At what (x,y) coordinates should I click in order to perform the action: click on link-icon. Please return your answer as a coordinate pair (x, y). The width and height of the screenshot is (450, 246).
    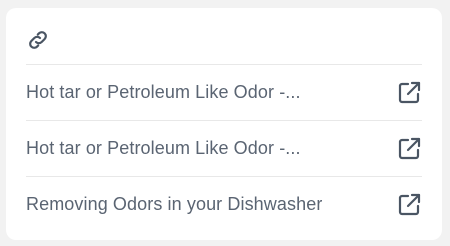
    Looking at the image, I should click on (38, 40).